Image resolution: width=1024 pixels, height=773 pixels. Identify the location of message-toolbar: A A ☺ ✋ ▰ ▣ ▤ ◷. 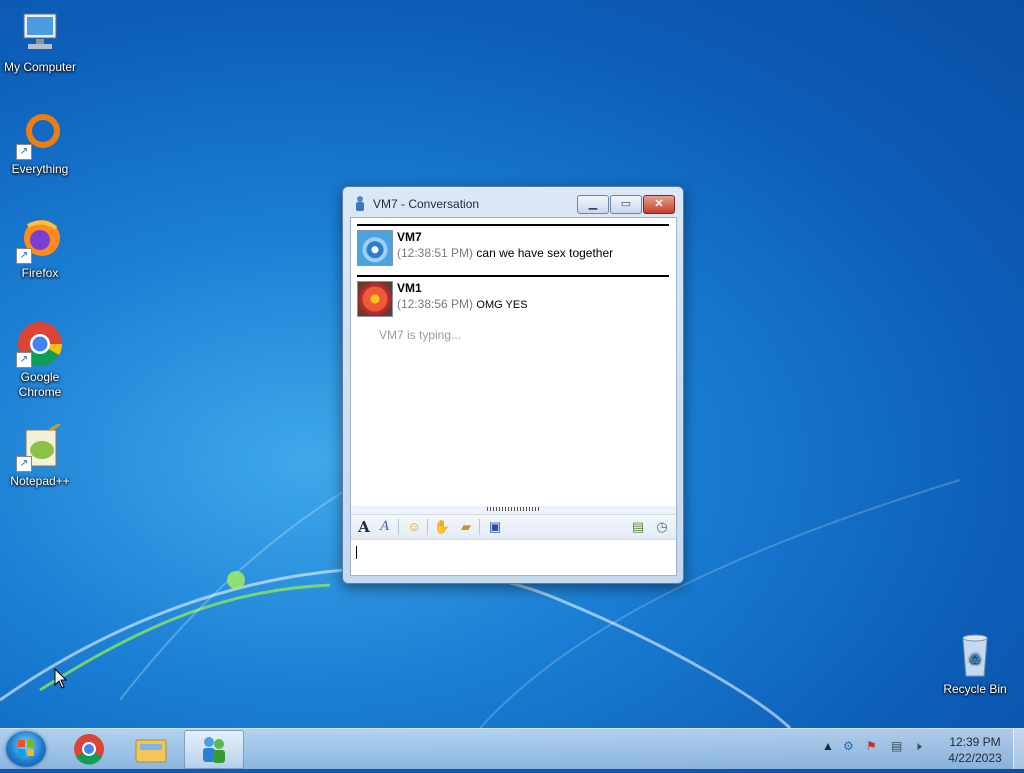
(513, 527).